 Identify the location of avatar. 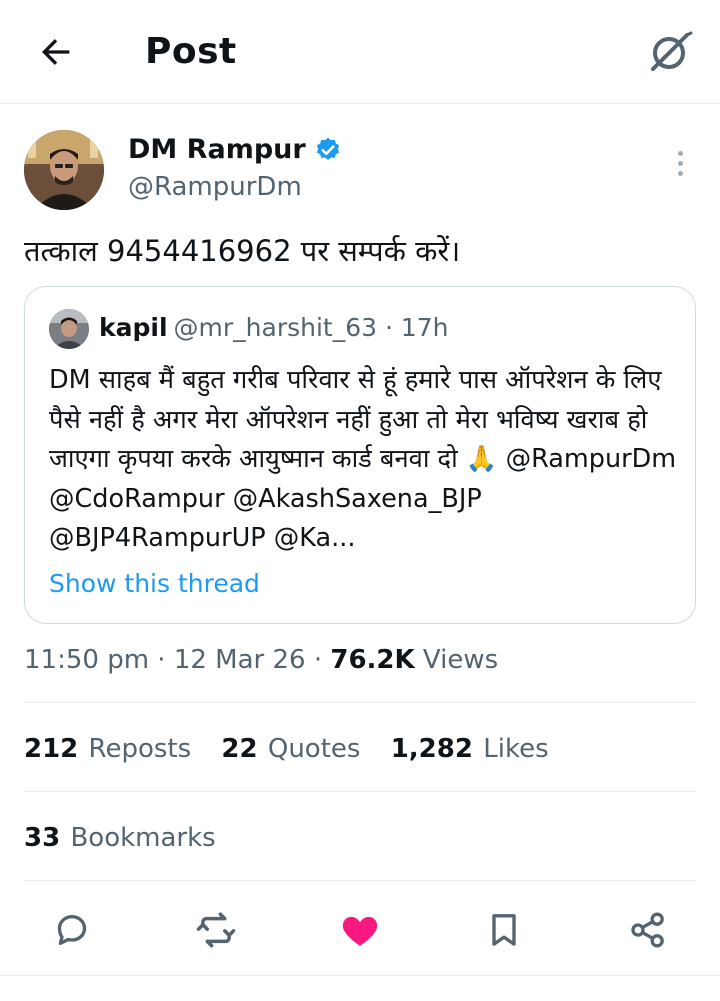
(64, 170).